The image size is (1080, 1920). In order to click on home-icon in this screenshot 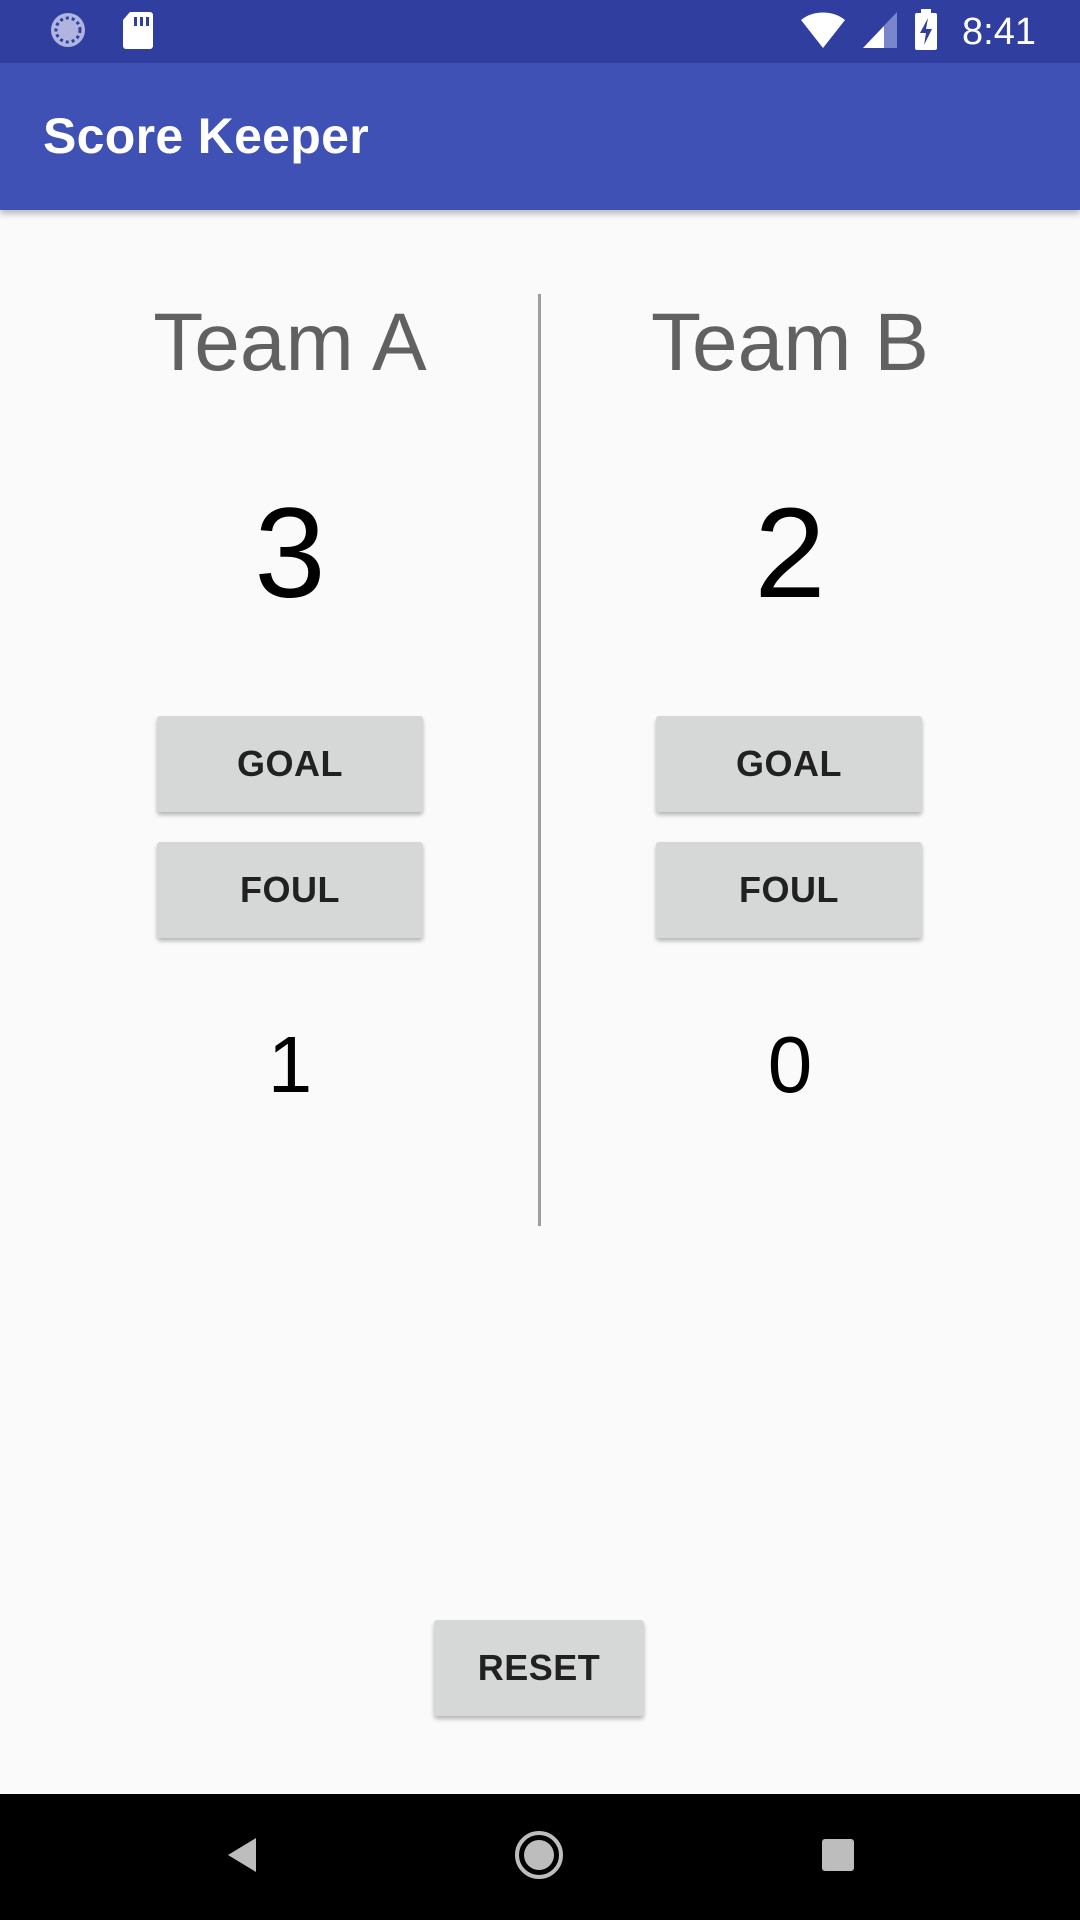, I will do `click(539, 1857)`.